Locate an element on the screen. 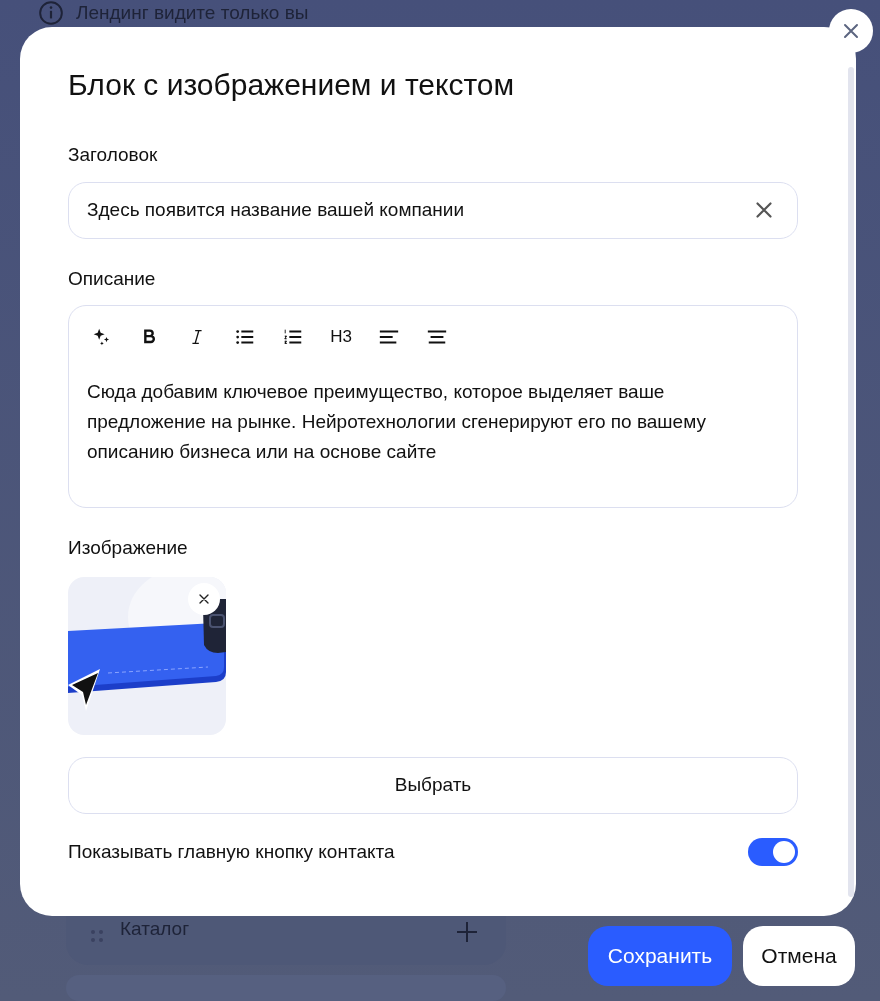 The image size is (880, 1001). field-label: Изображение is located at coordinates (128, 548).